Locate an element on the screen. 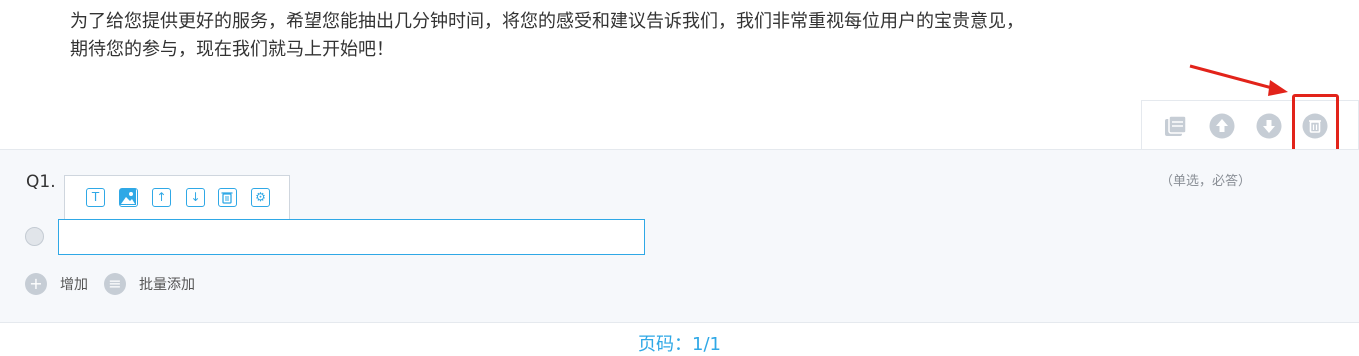 The width and height of the screenshot is (1359, 356). batch-add-label: 批量添加 is located at coordinates (167, 285).